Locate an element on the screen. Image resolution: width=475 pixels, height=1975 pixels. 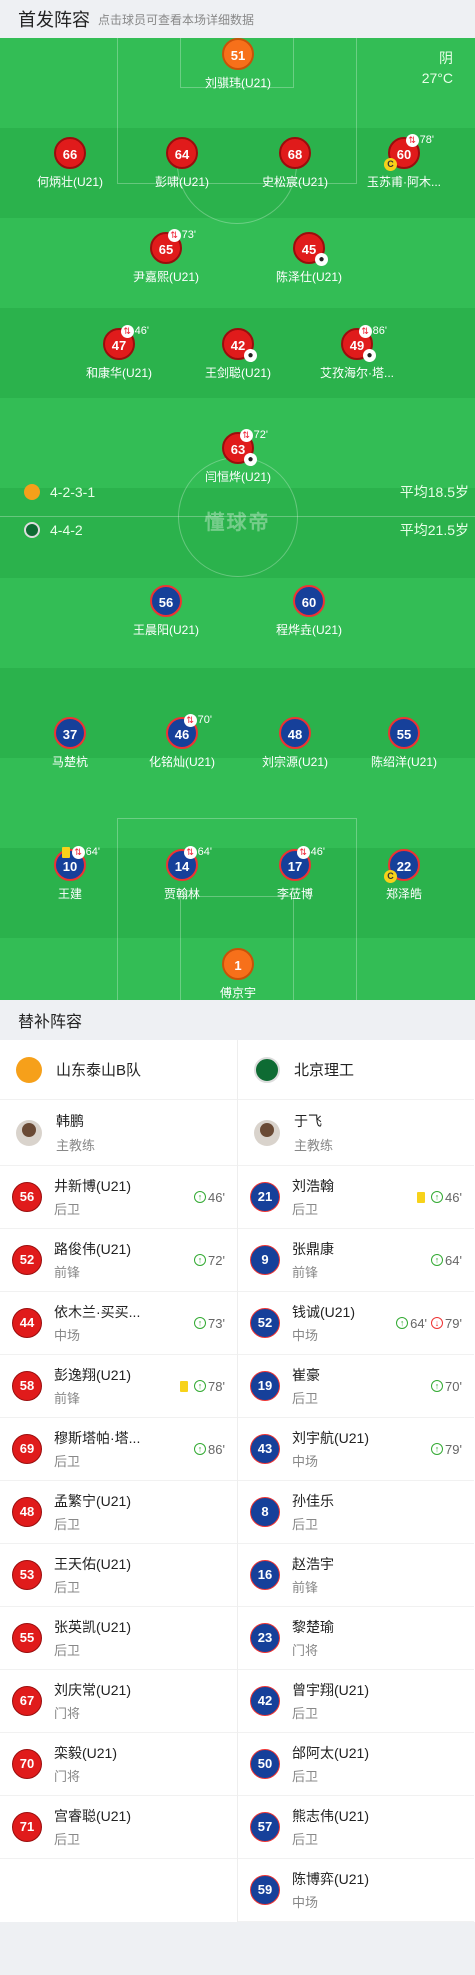
bench-row: 52 路俊伟(U21) 前锋 ↑ 72' is located at coordinates (118, 1260).